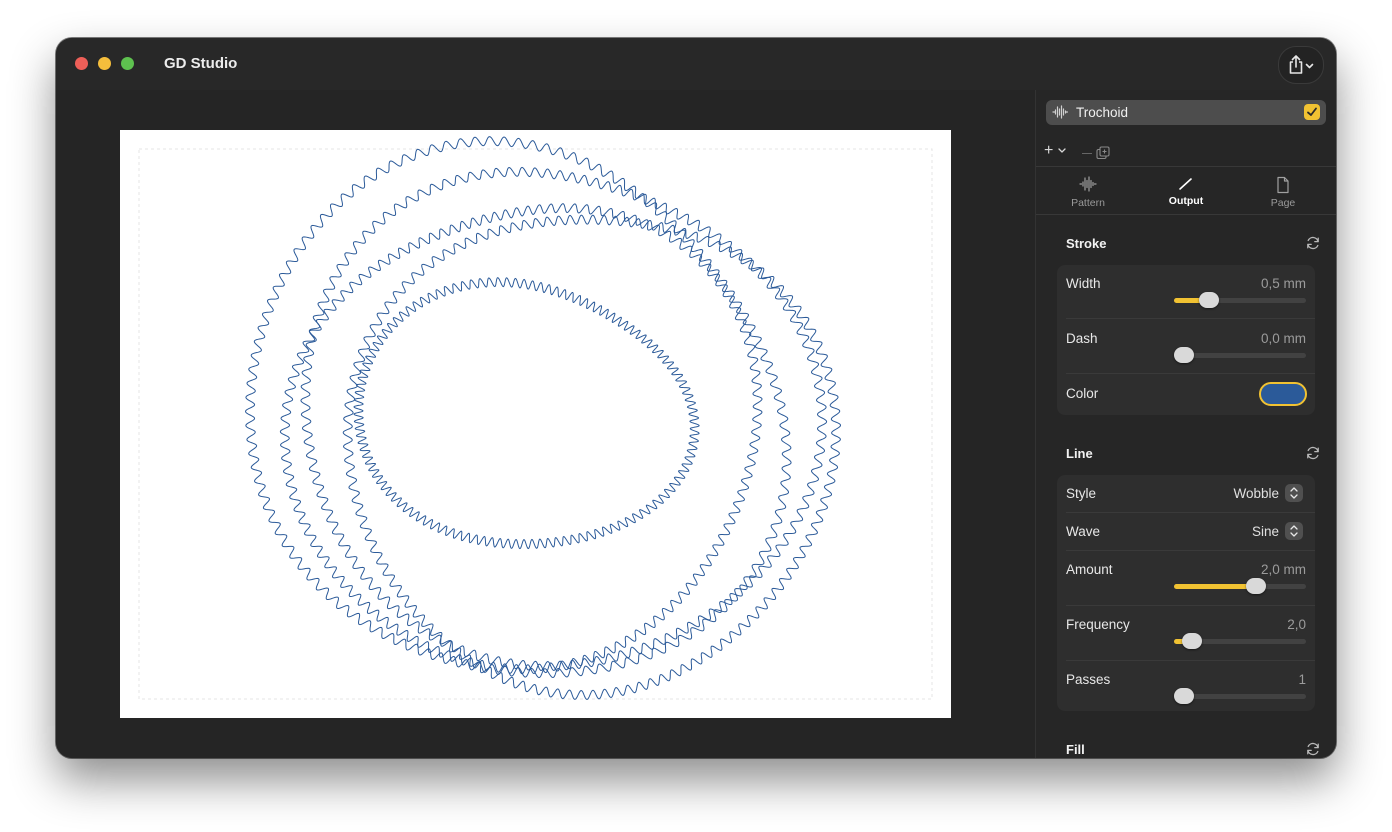 The height and width of the screenshot is (832, 1392). Describe the element at coordinates (1283, 203) in the screenshot. I see `tab-label: Page` at that location.